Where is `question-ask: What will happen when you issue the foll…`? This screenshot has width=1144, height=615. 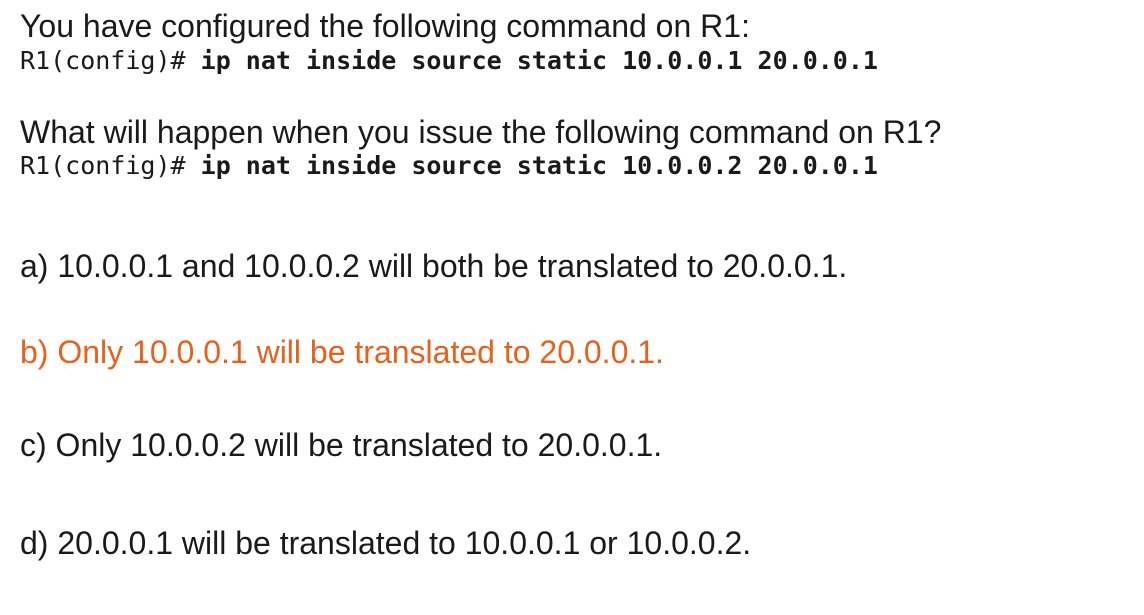
question-ask: What will happen when you issue the foll… is located at coordinates (481, 132).